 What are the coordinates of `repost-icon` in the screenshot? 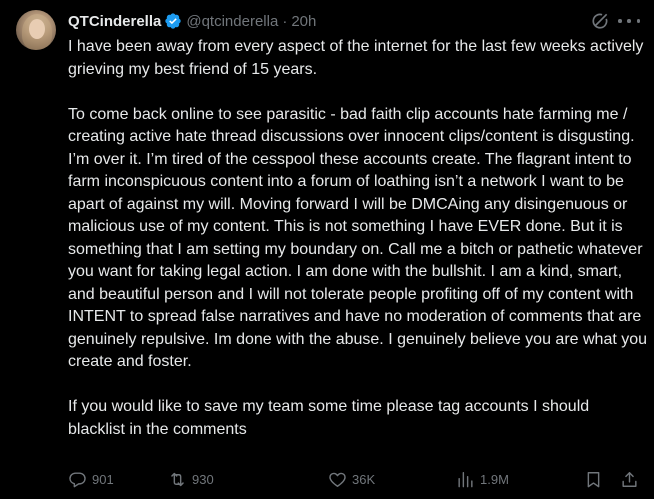 It's located at (177, 479).